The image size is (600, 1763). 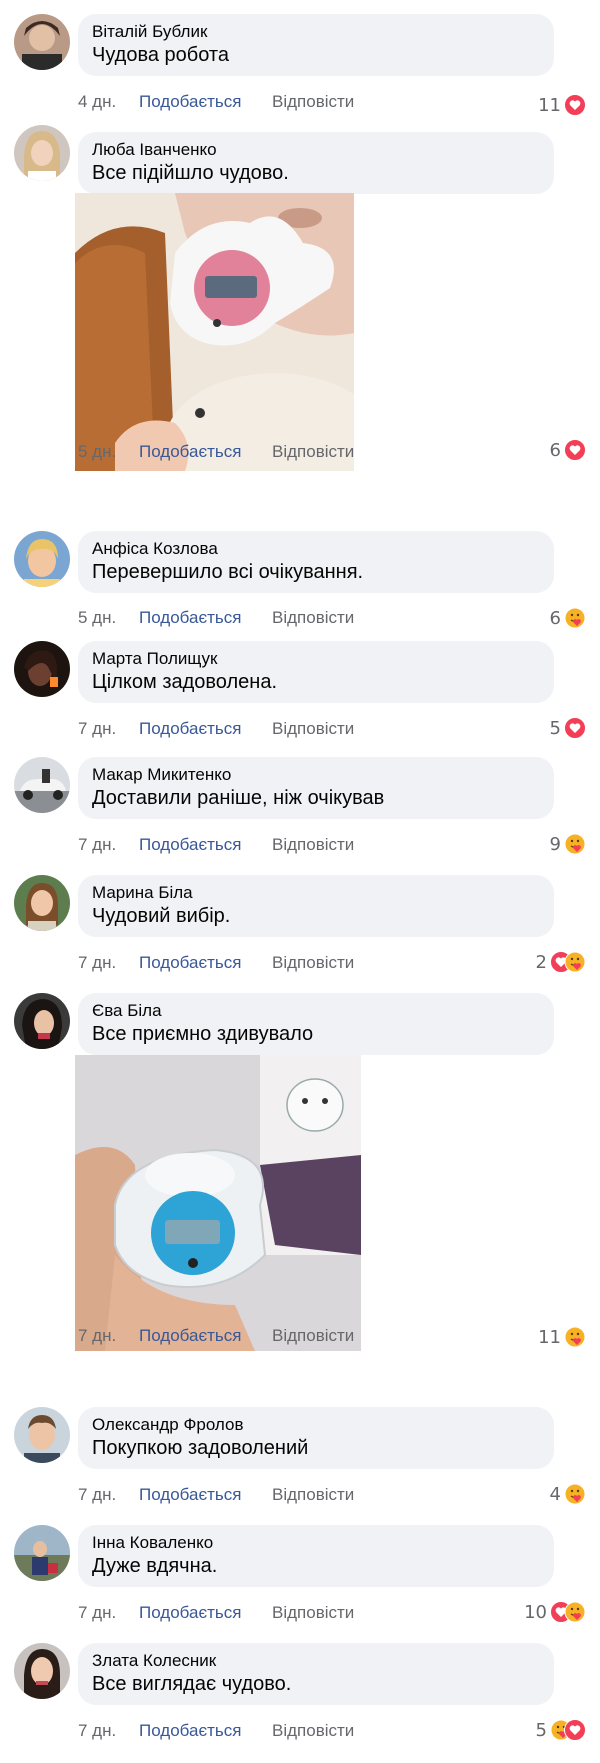 What do you see at coordinates (152, 1543) in the screenshot?
I see `author-name: Інна Коваленко` at bounding box center [152, 1543].